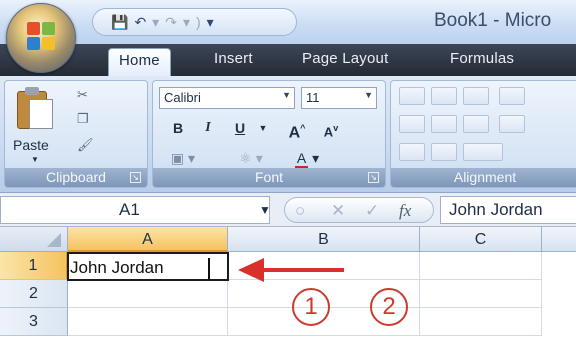 Image resolution: width=576 pixels, height=337 pixels. Describe the element at coordinates (412, 96) in the screenshot. I see `align-top-icon` at that location.